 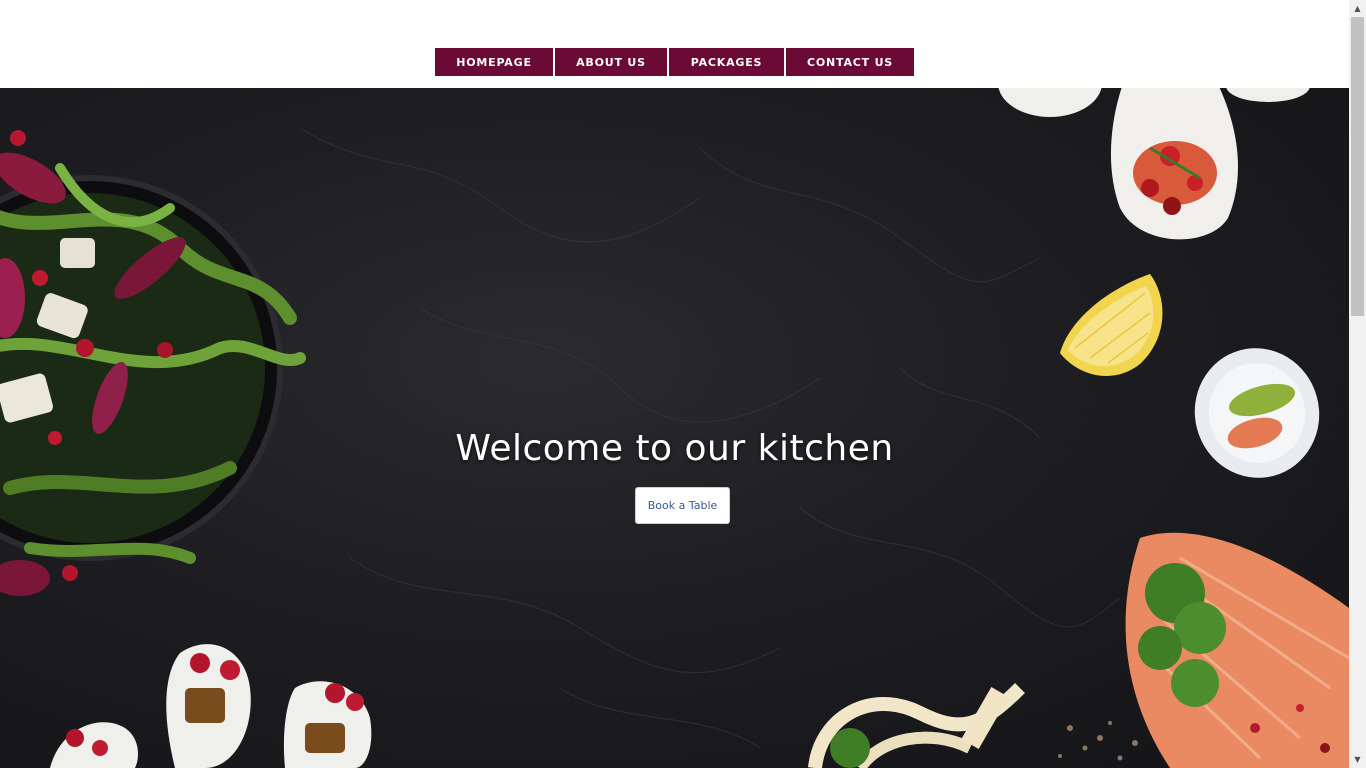 What do you see at coordinates (1154, 164) in the screenshot?
I see `top-spoons-image` at bounding box center [1154, 164].